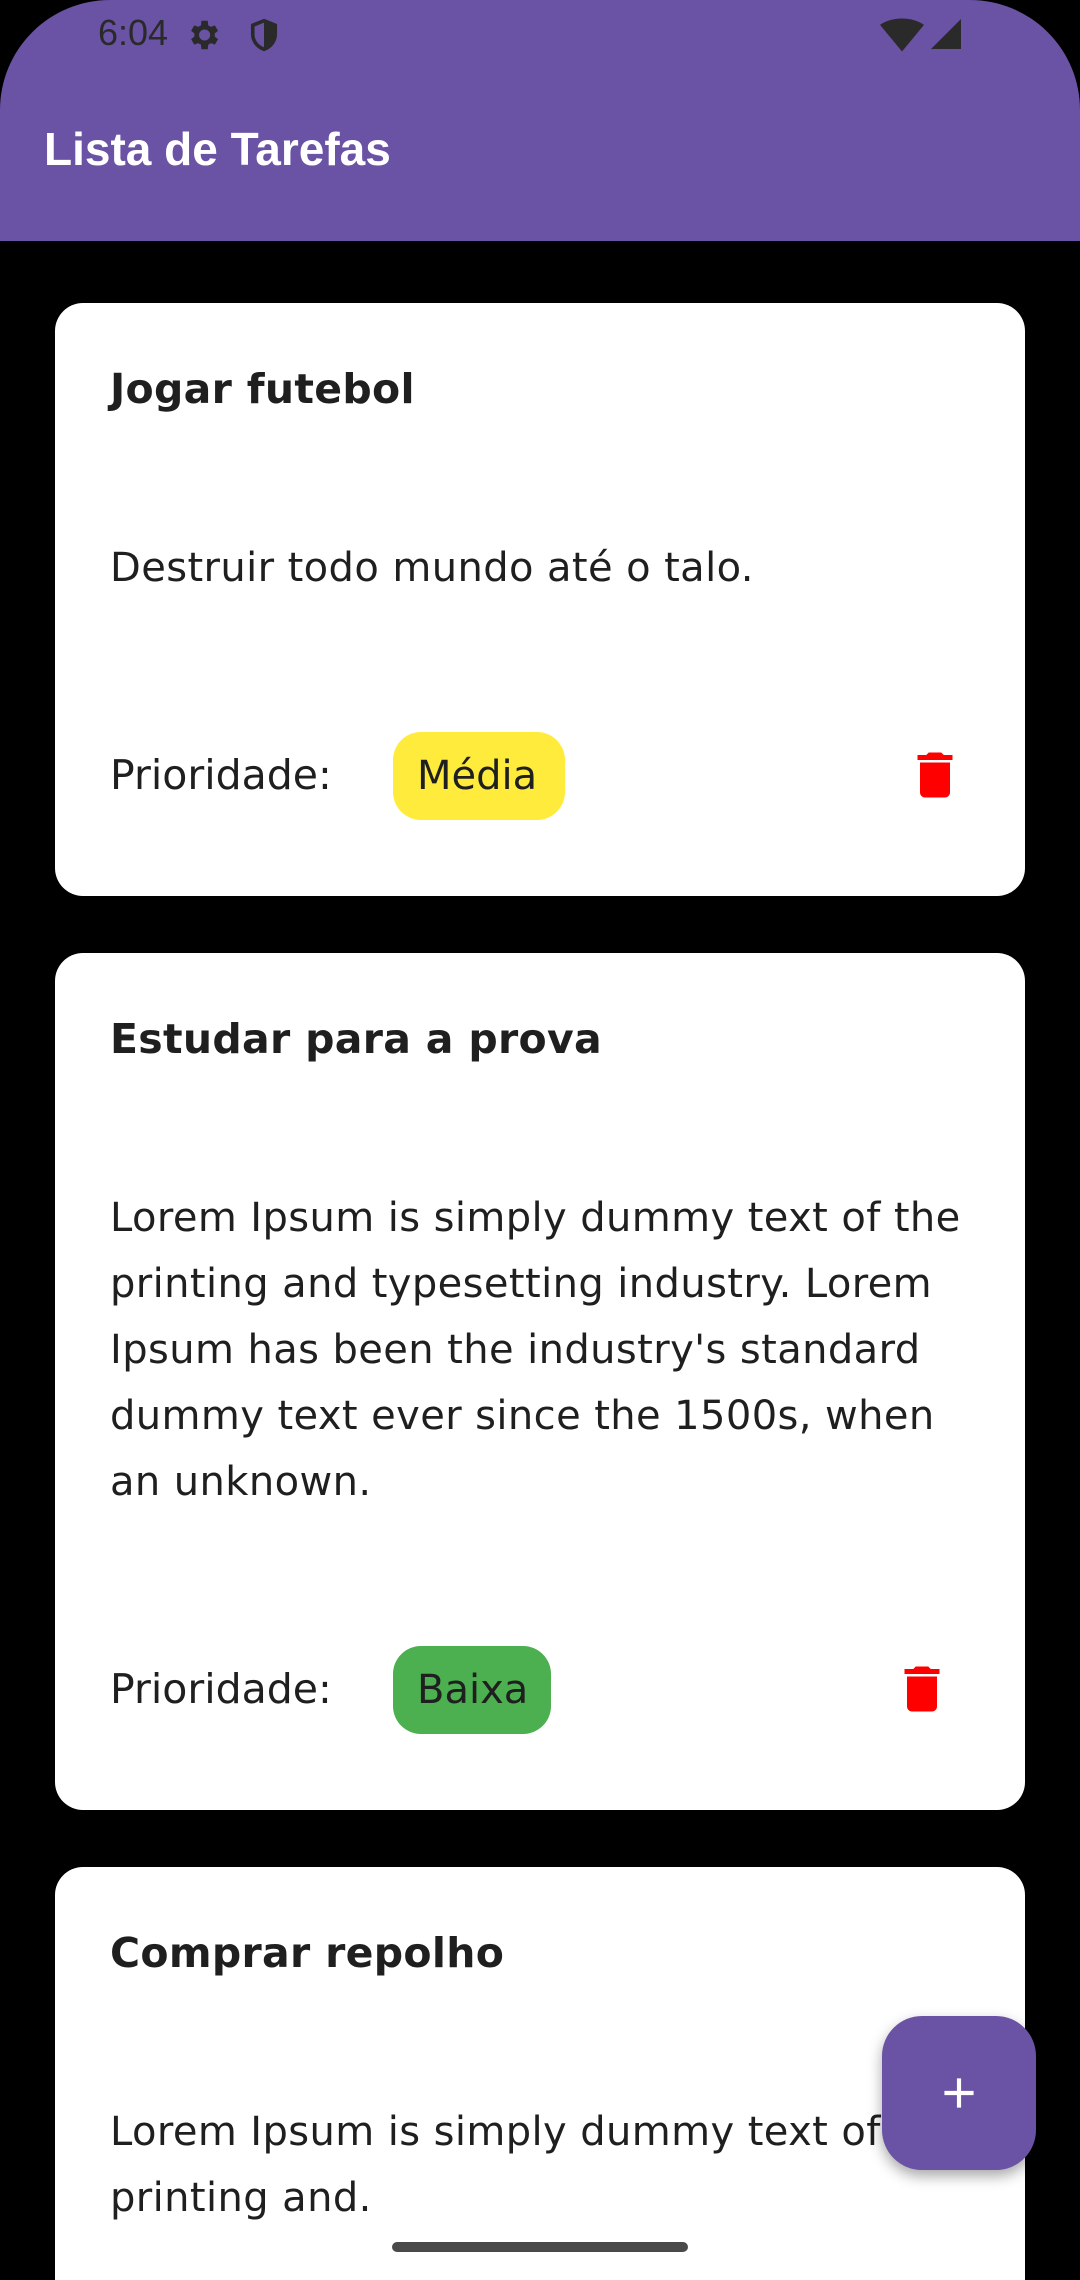 The width and height of the screenshot is (1080, 2280). Describe the element at coordinates (432, 568) in the screenshot. I see `task-description: Destruir todo mundo até o talo.` at that location.